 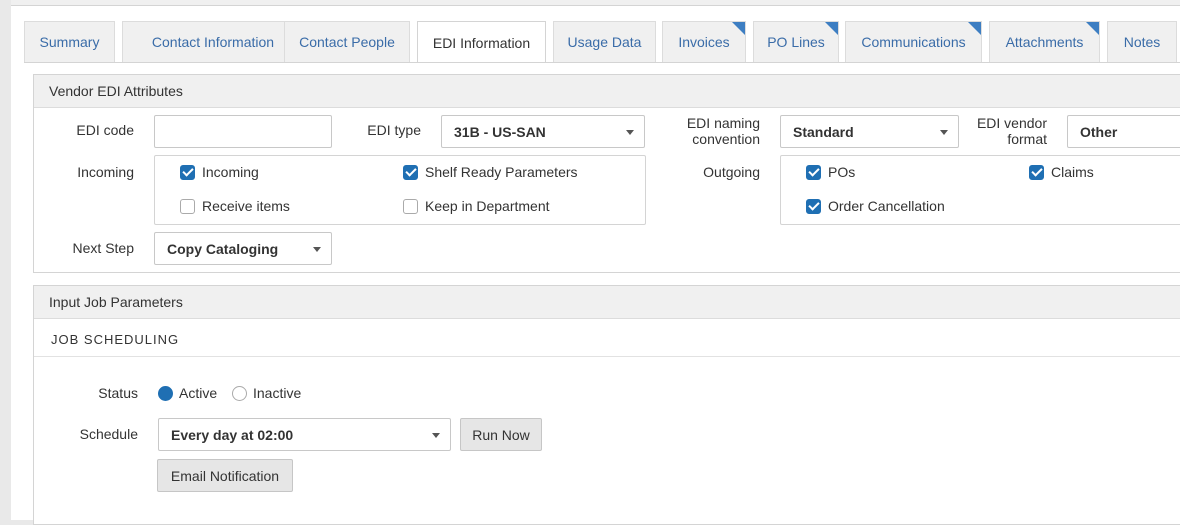 I want to click on edi-vendor-format-label: EDI vendor format, so click(x=1008, y=131).